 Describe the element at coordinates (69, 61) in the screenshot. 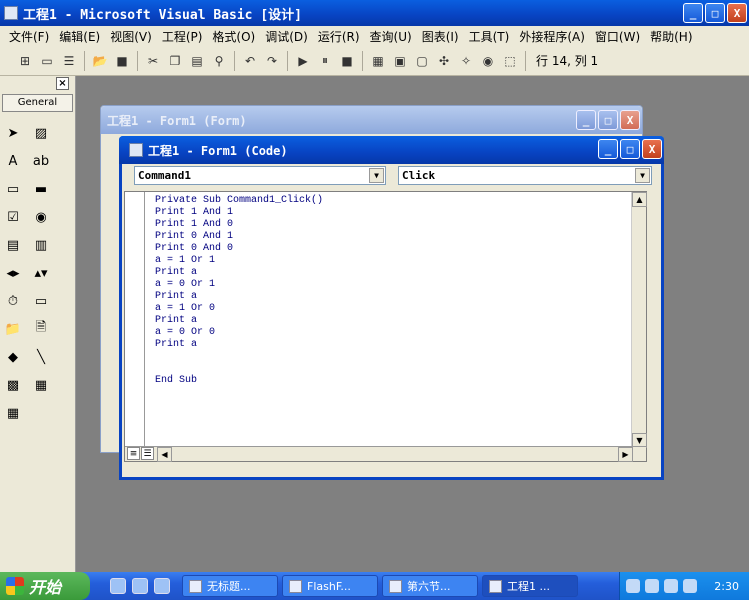

I see `menu-editor-icon: ☰` at that location.